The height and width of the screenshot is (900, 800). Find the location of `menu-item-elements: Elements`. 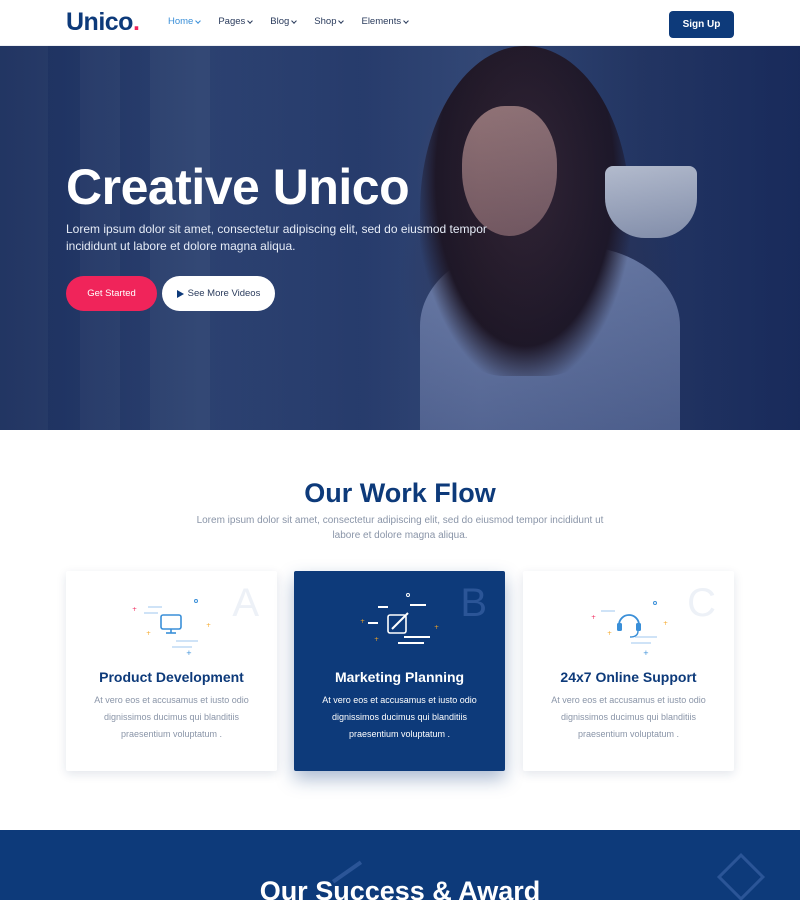

menu-item-elements: Elements is located at coordinates (385, 21).